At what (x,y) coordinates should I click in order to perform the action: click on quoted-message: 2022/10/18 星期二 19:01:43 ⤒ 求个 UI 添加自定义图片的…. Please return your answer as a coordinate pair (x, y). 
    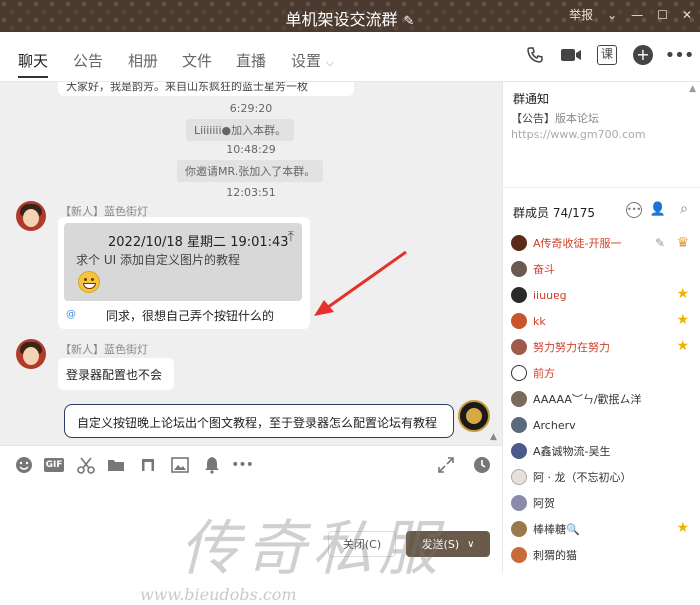
    Looking at the image, I should click on (183, 262).